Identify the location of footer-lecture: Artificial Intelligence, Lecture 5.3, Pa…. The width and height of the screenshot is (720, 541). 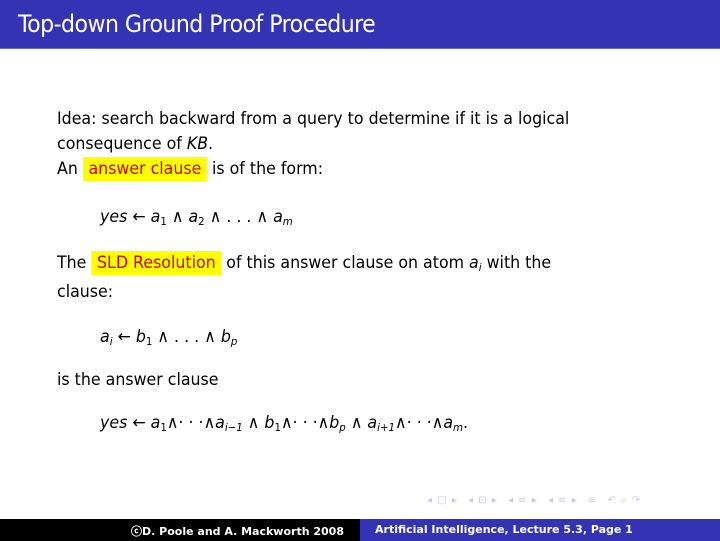
(540, 530).